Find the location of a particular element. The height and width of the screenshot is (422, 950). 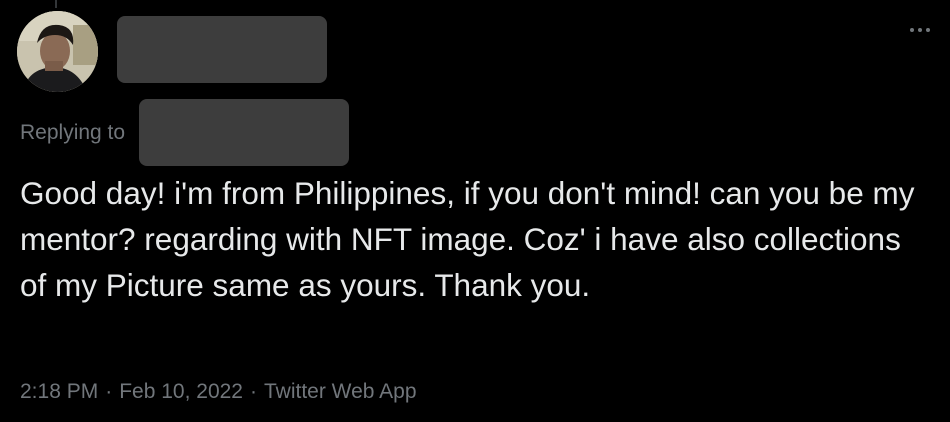

replying-to-label: Replying to is located at coordinates (73, 132).